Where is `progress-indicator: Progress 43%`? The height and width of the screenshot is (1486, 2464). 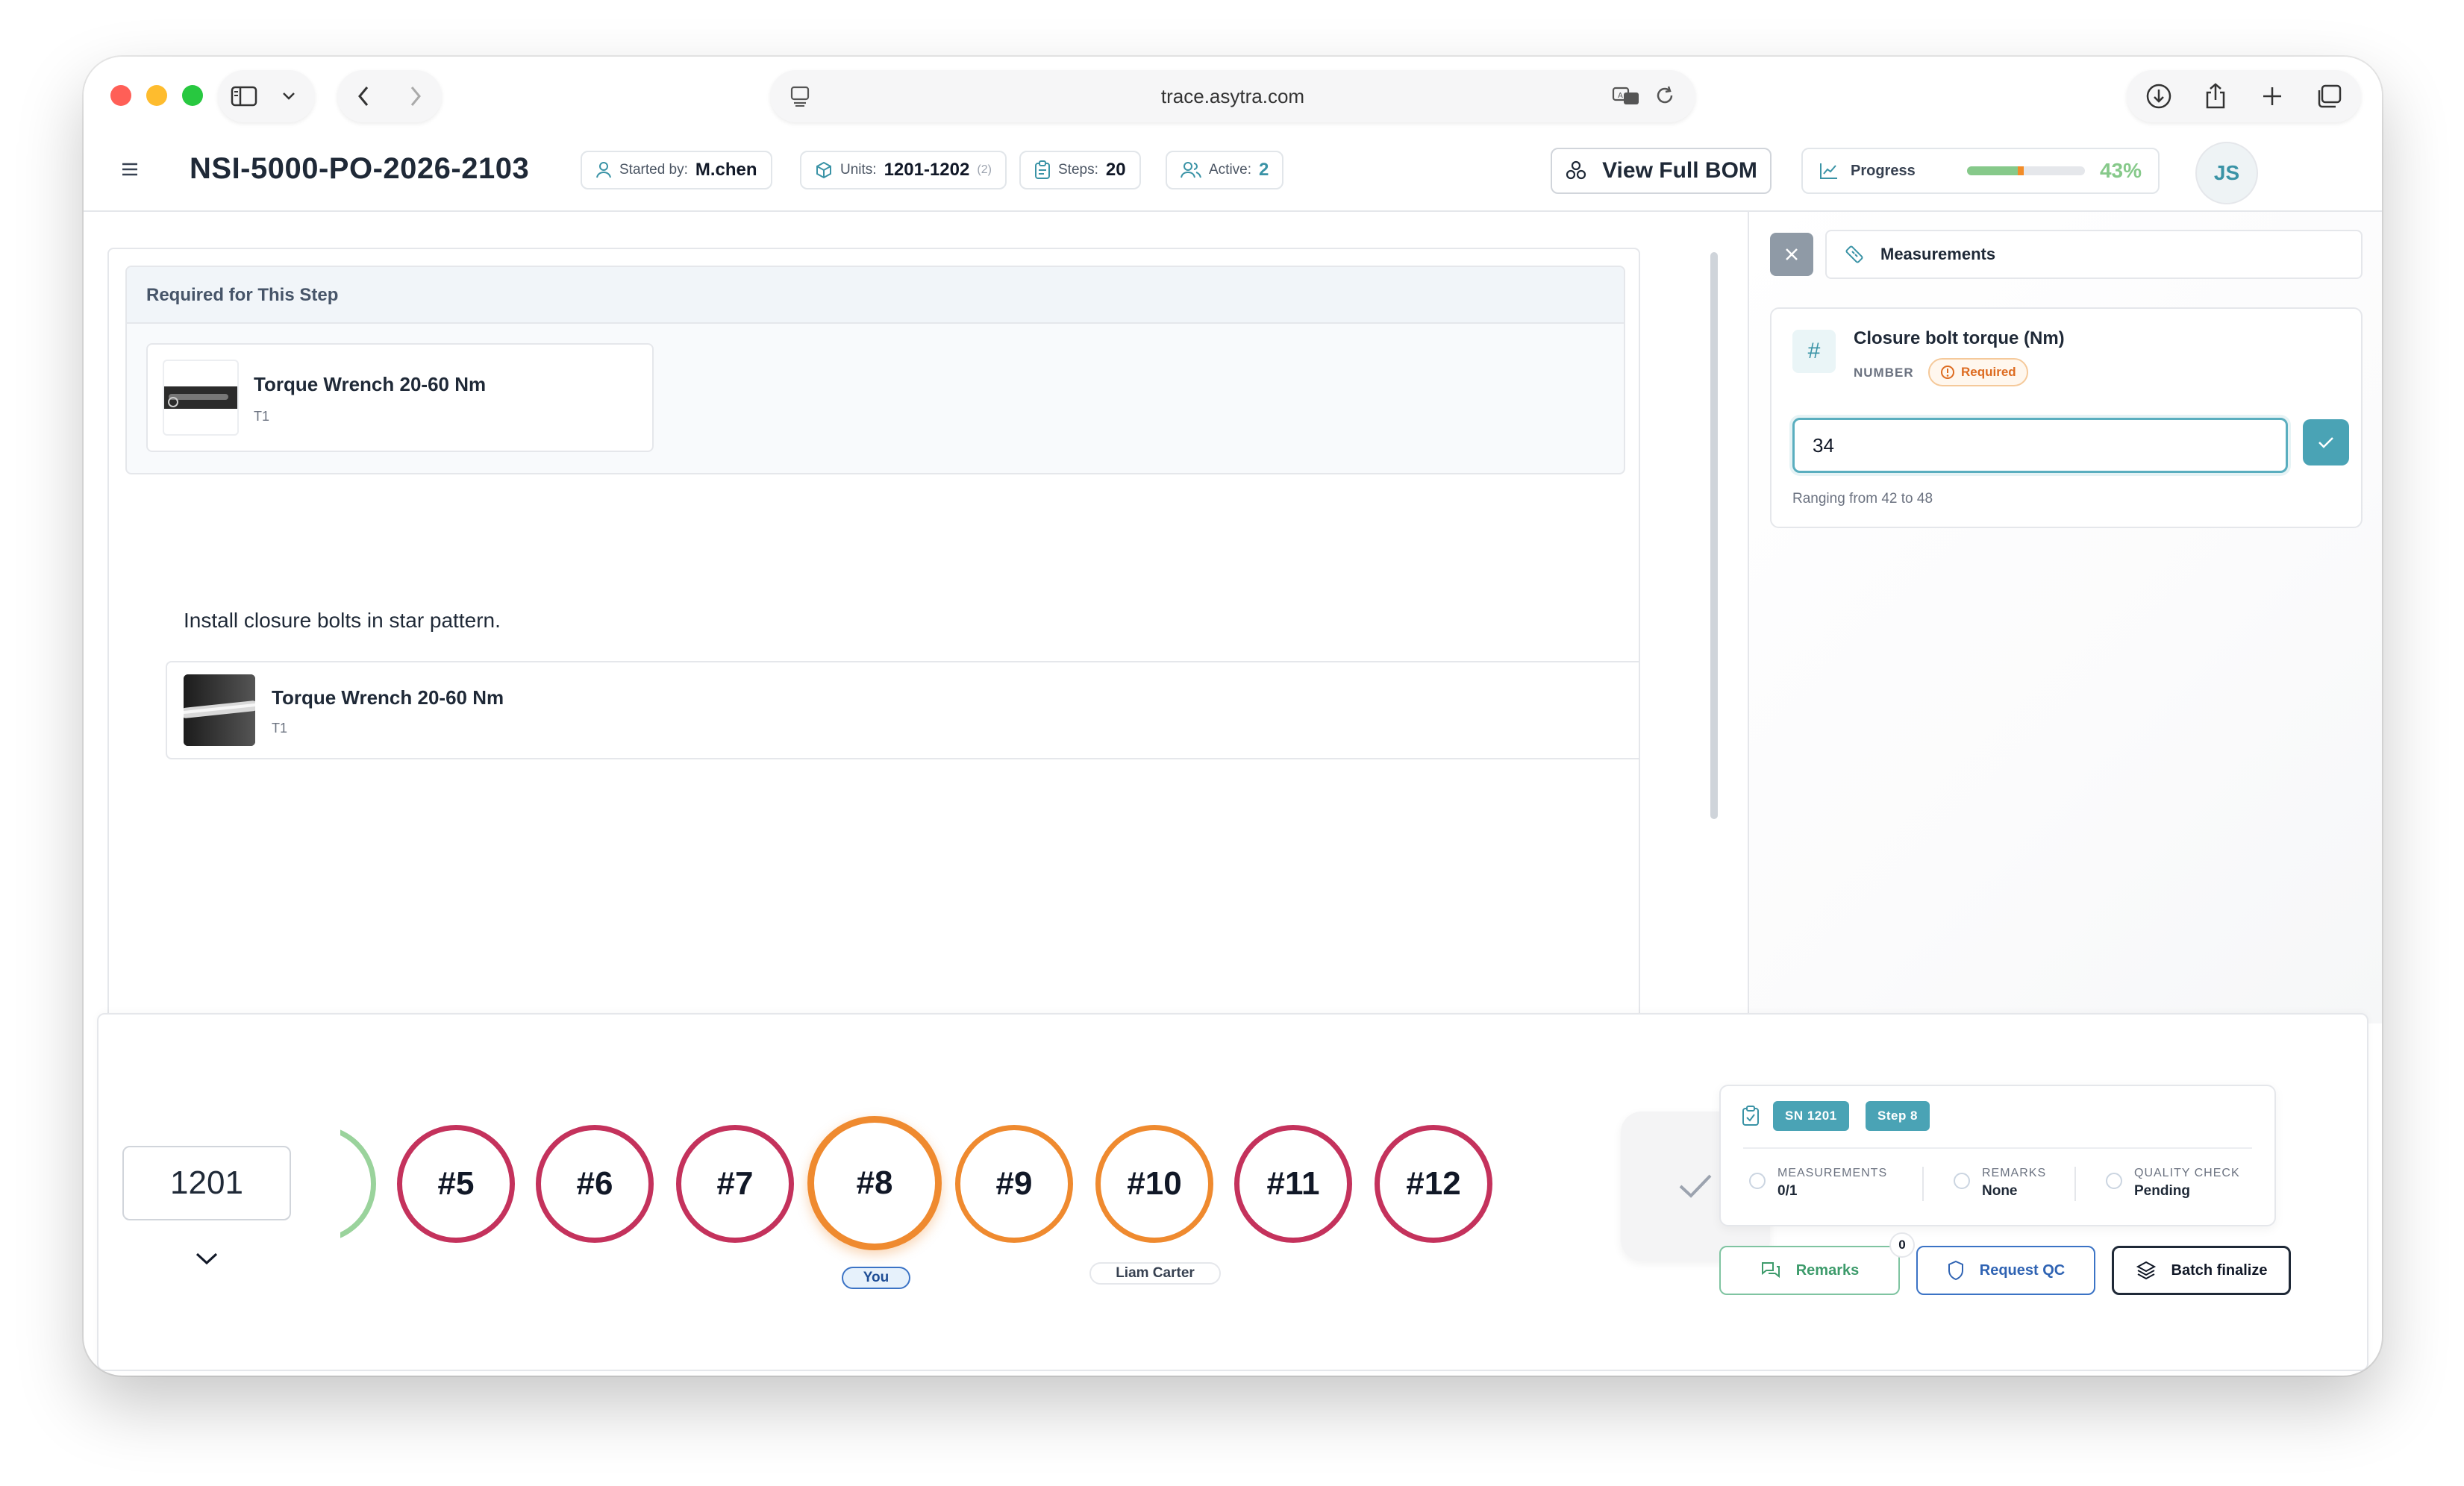 progress-indicator: Progress 43% is located at coordinates (1980, 171).